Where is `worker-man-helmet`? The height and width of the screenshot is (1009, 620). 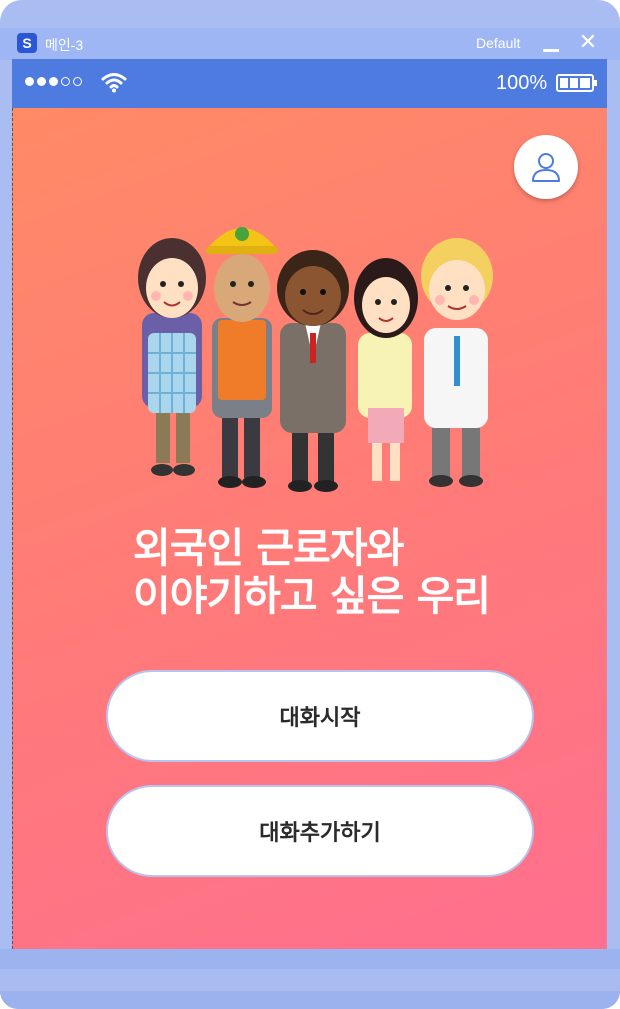 worker-man-helmet is located at coordinates (242, 357).